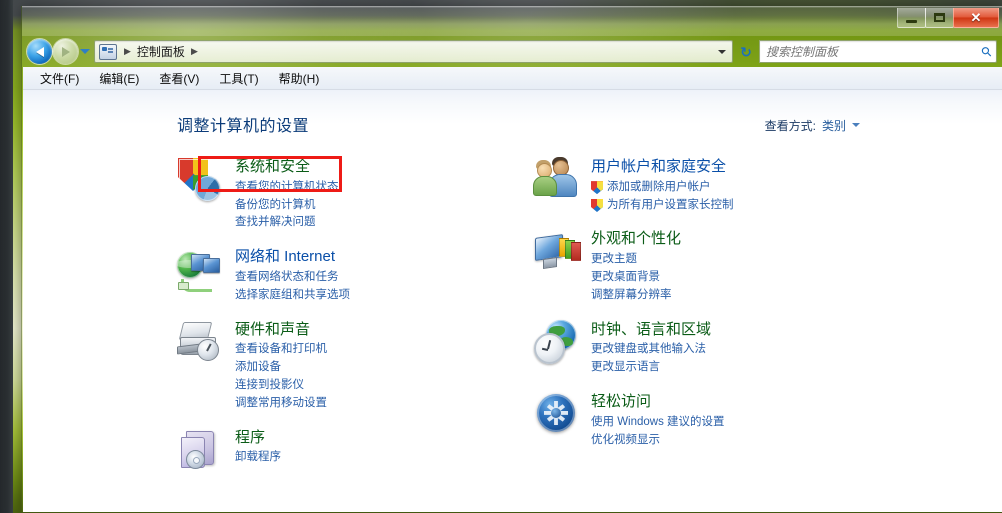  Describe the element at coordinates (512, 21) in the screenshot. I see `window-title-bar: ✕` at that location.